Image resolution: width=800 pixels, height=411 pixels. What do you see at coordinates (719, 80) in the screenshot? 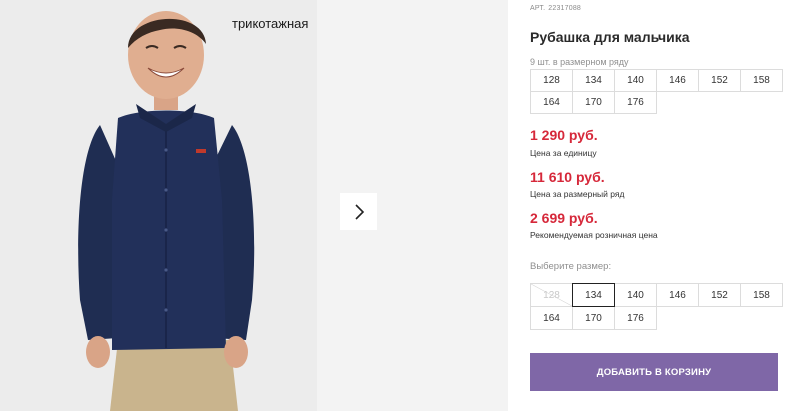
I see `size-range-cell: 152` at bounding box center [719, 80].